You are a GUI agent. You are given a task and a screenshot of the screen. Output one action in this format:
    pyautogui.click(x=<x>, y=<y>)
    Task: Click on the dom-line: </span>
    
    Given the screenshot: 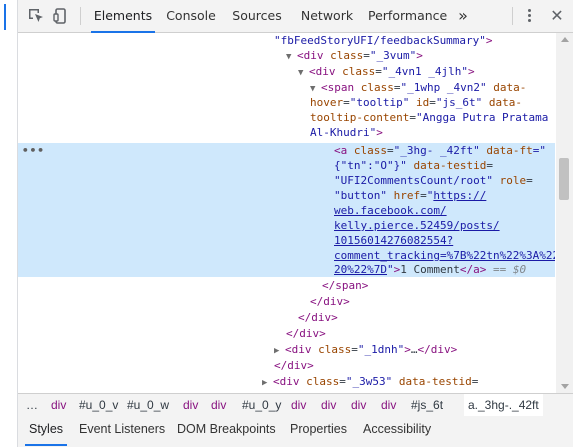 What is the action you would take?
    pyautogui.click(x=286, y=285)
    